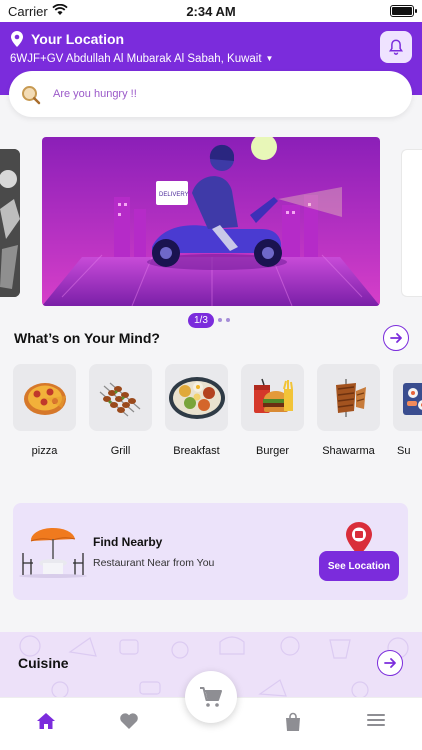 The height and width of the screenshot is (750, 422). Describe the element at coordinates (87, 338) in the screenshot. I see `mind-section-title: What’s on Your Mind?` at that location.